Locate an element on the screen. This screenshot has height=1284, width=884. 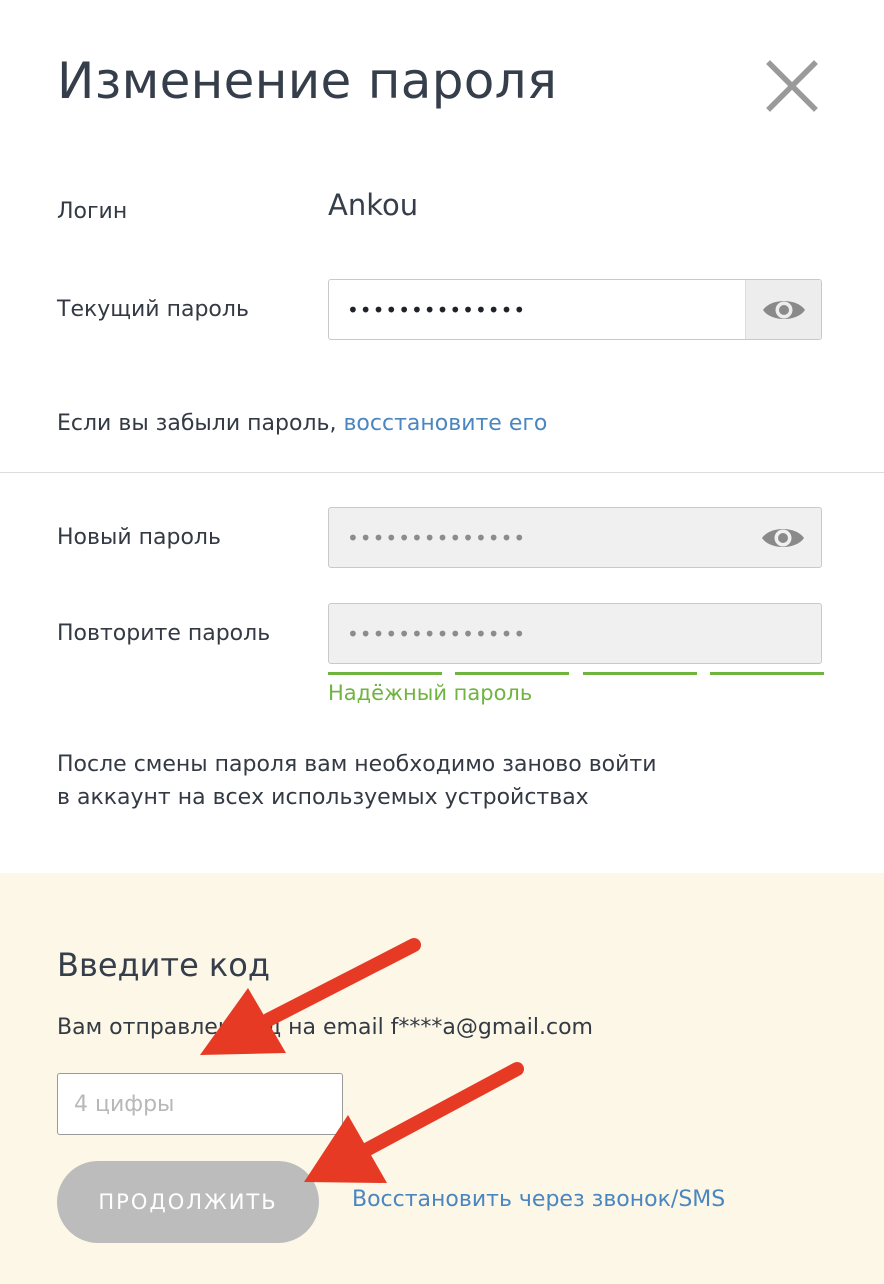
continue-button: ПРОДОЛЖИТЬ is located at coordinates (188, 1202).